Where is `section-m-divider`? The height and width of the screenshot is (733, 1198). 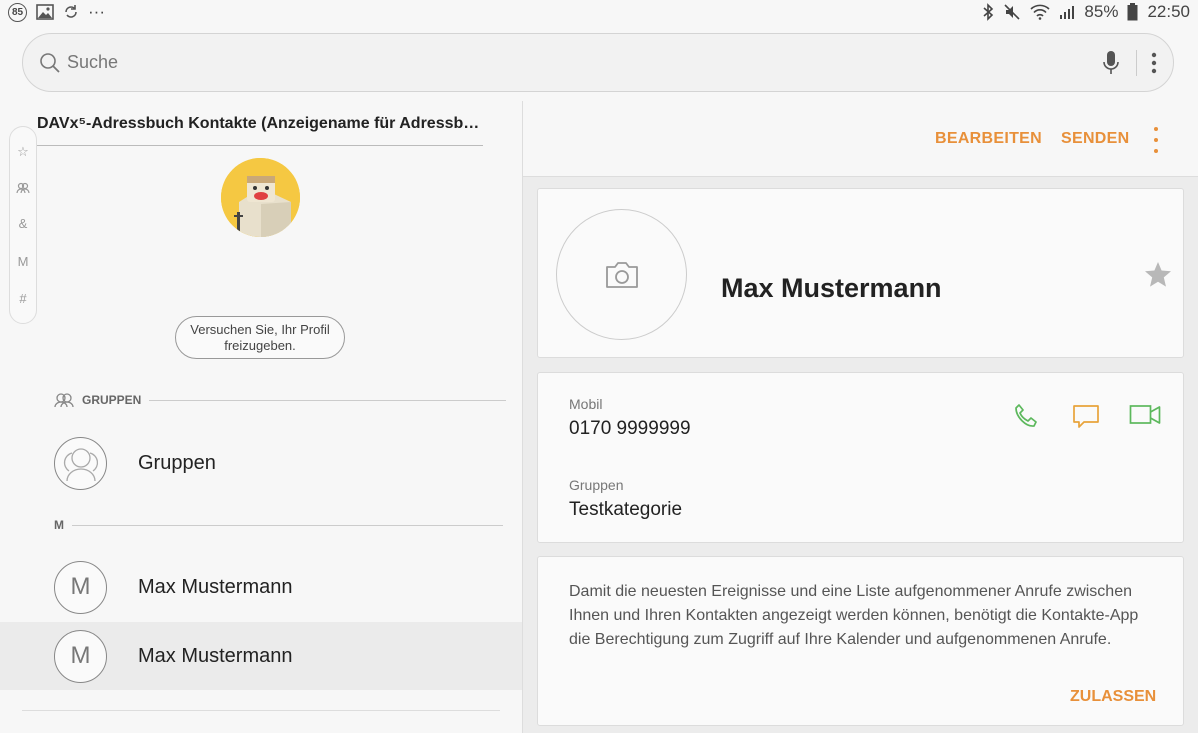 section-m-divider is located at coordinates (287, 525).